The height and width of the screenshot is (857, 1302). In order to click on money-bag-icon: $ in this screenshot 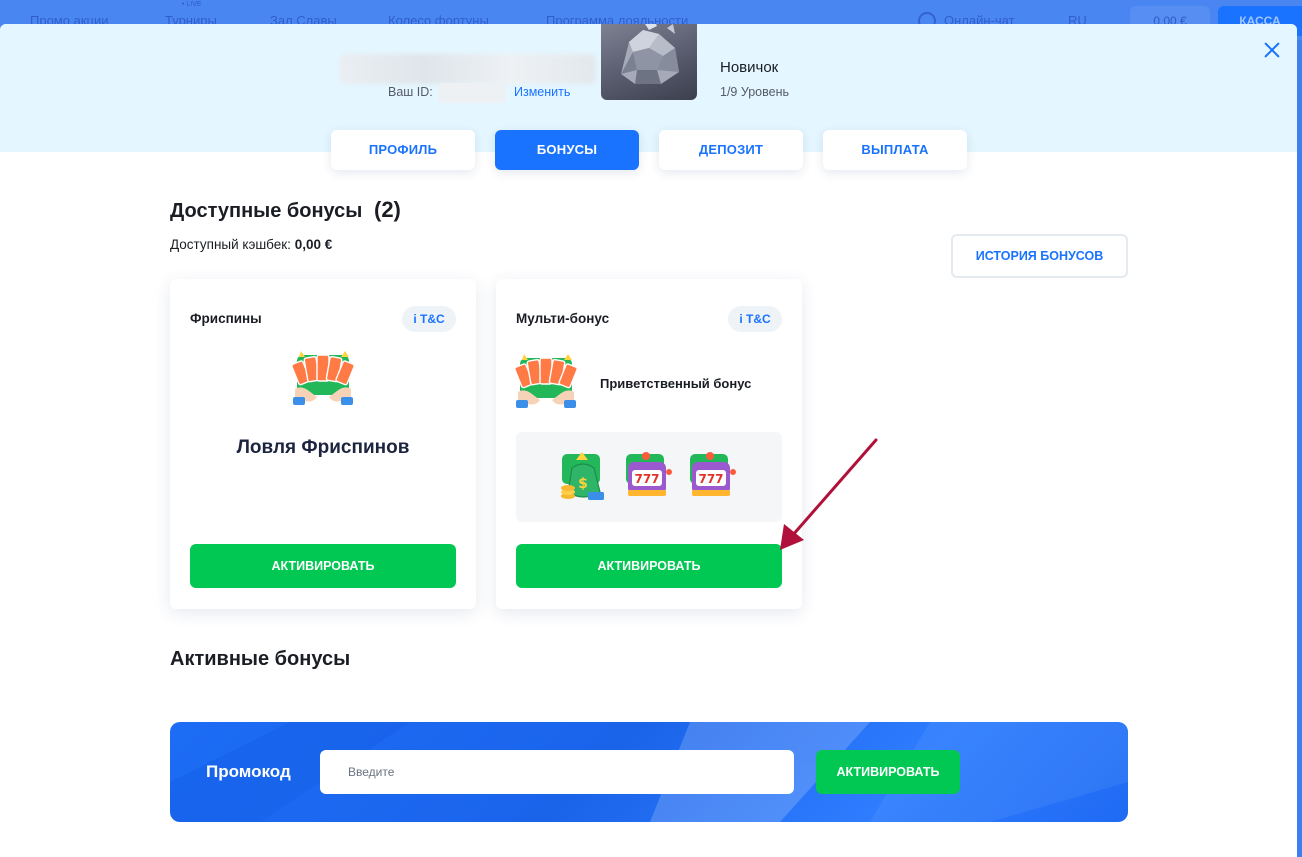, I will do `click(582, 476)`.